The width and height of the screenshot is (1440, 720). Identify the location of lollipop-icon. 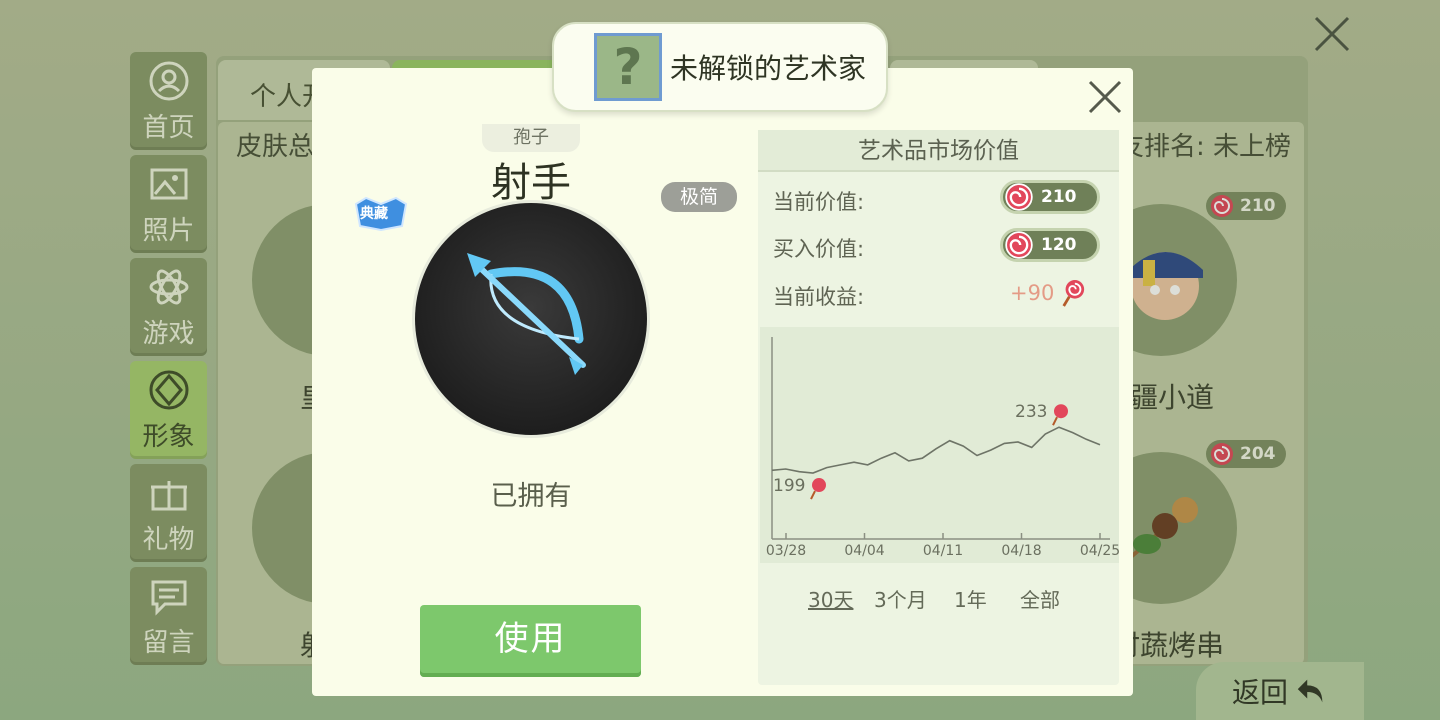
(1073, 293).